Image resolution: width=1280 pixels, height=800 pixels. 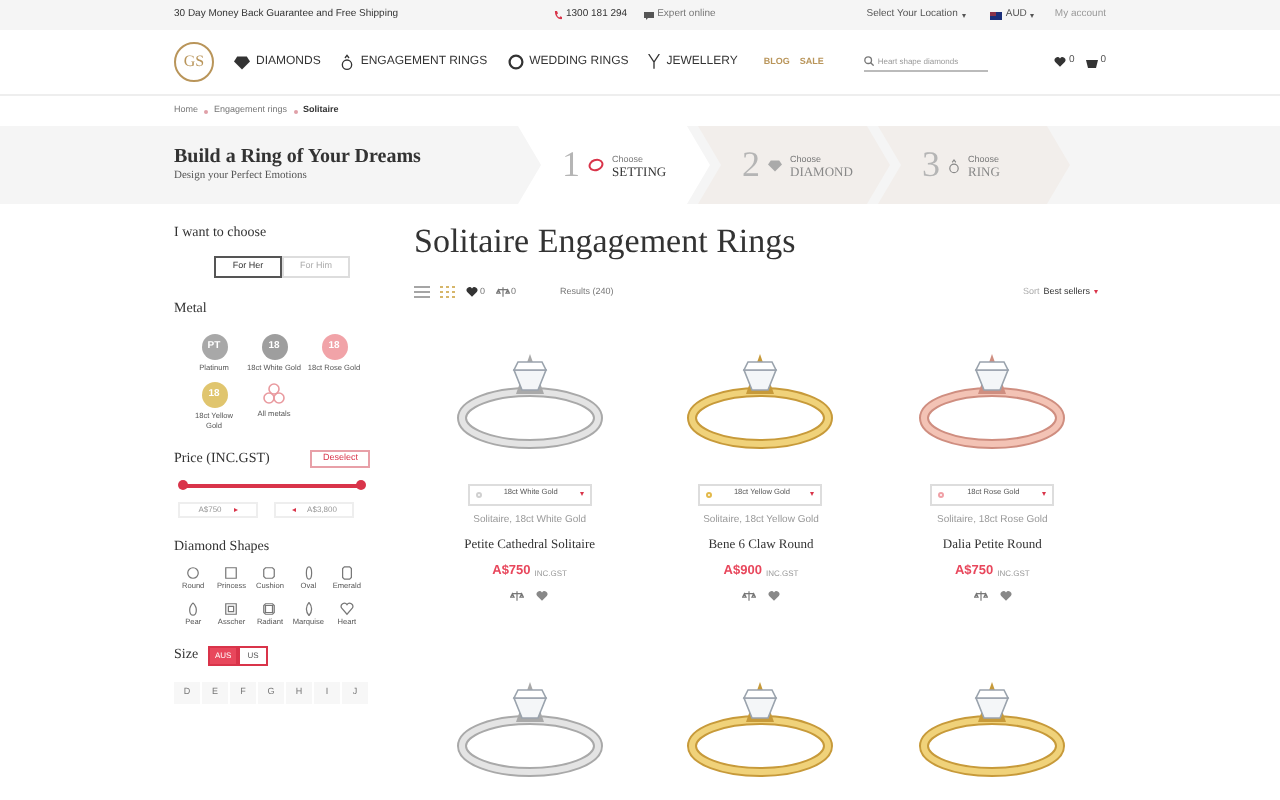 I want to click on page-title: Solitaire Engagement Rings, so click(x=606, y=242).